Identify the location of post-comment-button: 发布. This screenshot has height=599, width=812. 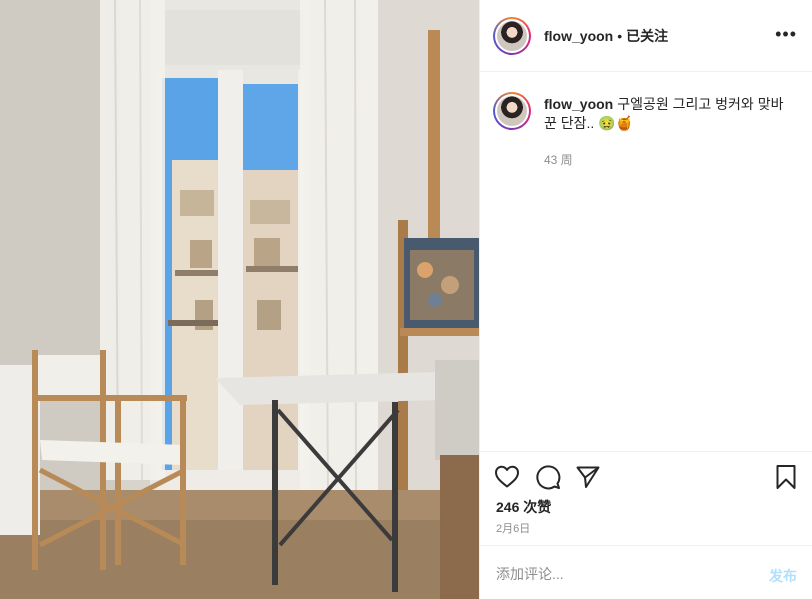
(783, 576).